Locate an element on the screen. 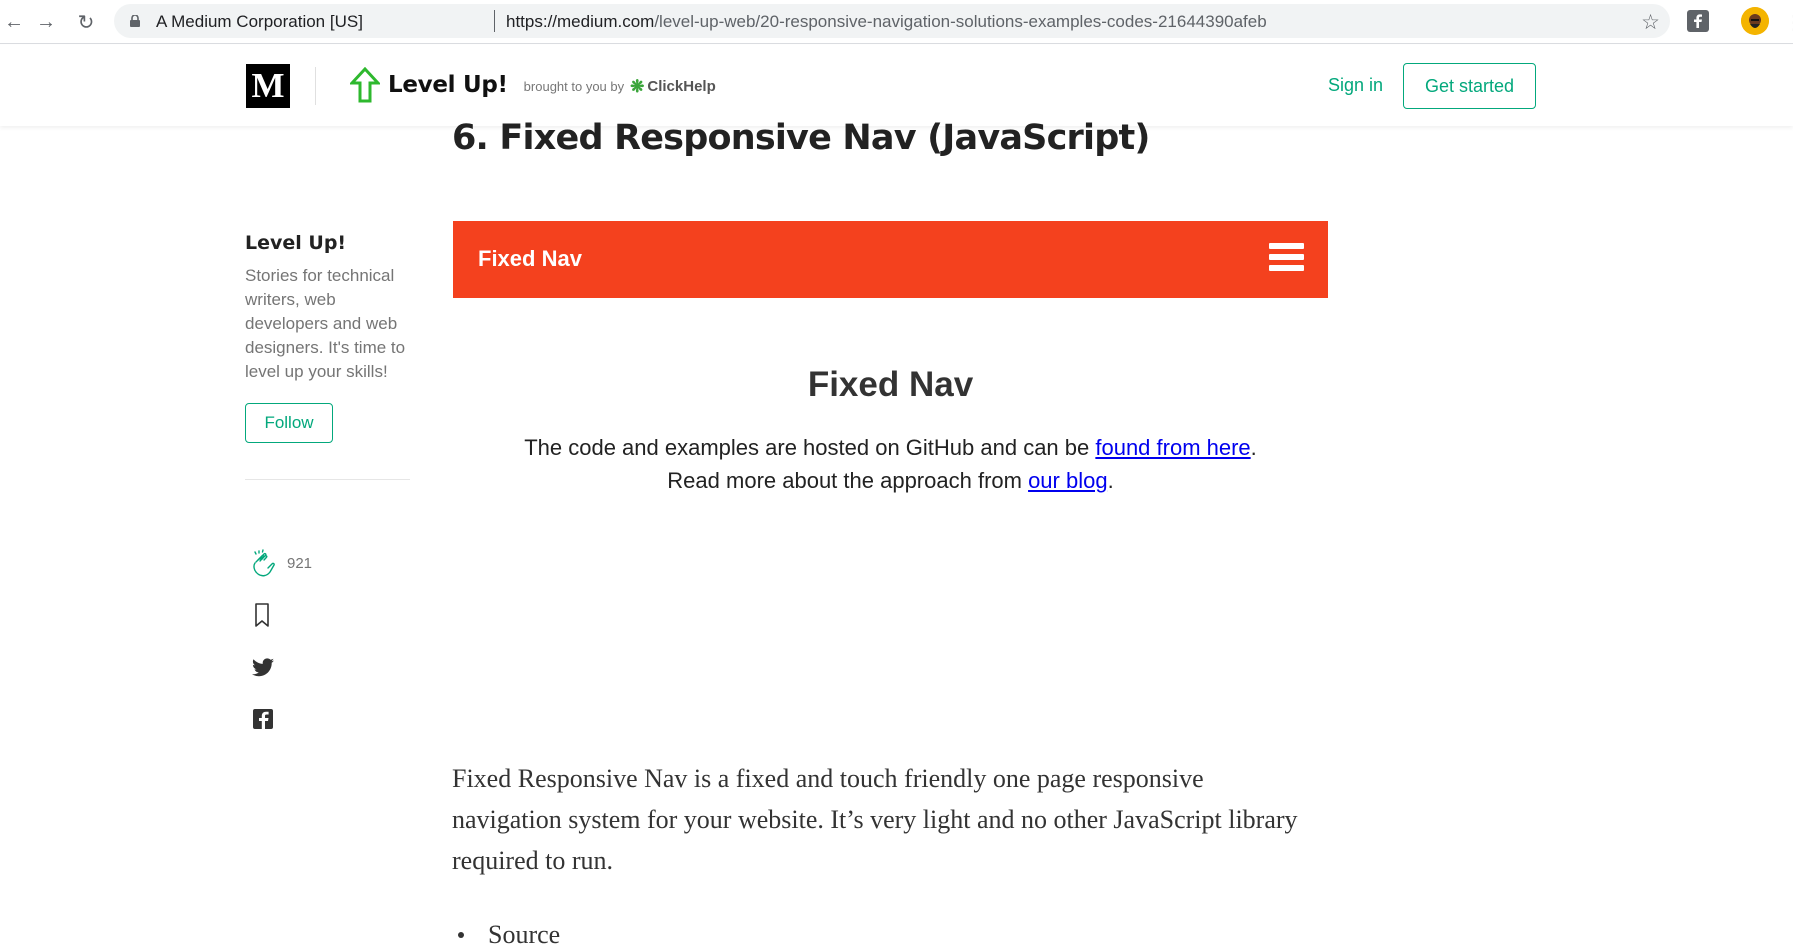 This screenshot has width=1793, height=947. bookmark-icon is located at coordinates (263, 615).